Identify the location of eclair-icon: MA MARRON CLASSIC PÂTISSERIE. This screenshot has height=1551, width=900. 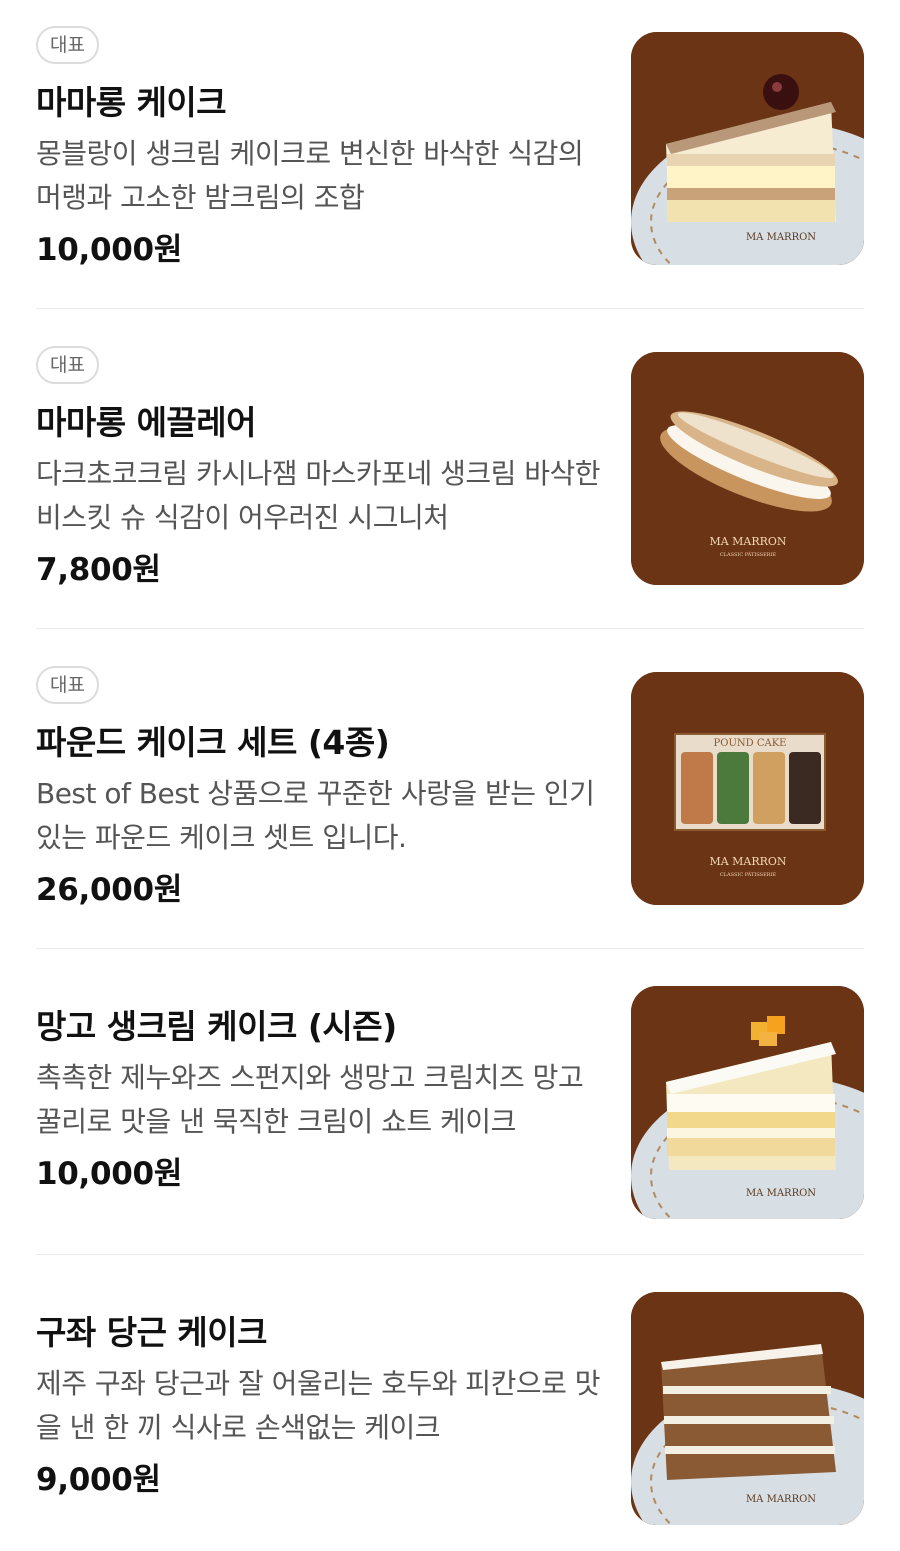
(747, 468).